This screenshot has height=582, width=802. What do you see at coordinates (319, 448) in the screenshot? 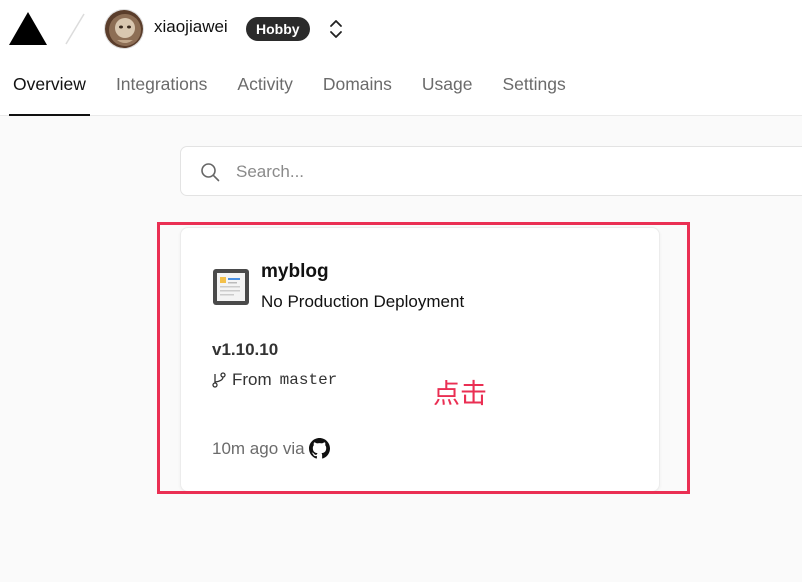
I see `github-icon` at bounding box center [319, 448].